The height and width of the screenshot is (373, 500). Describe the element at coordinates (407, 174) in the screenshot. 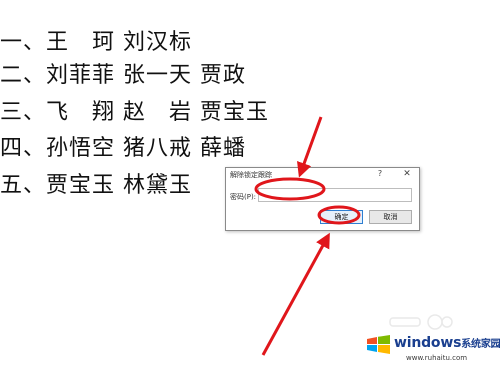

I see `close-button: ✕` at that location.